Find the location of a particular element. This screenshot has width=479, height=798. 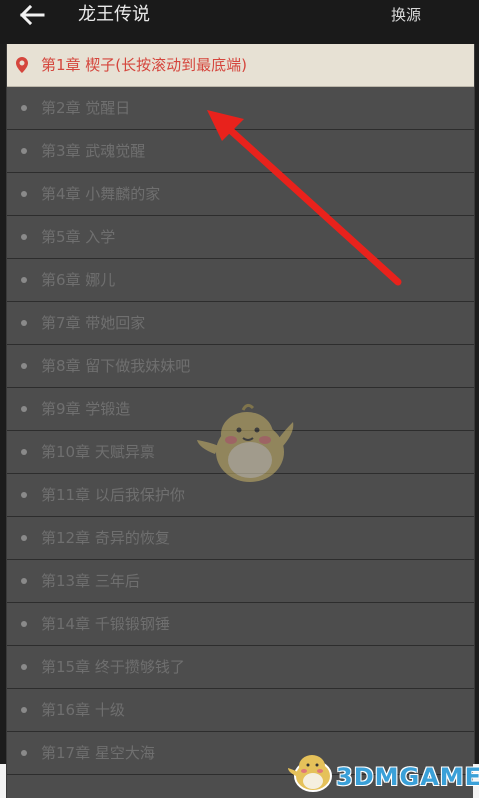

chapter-title: 第17章 星空大海 is located at coordinates (98, 753).